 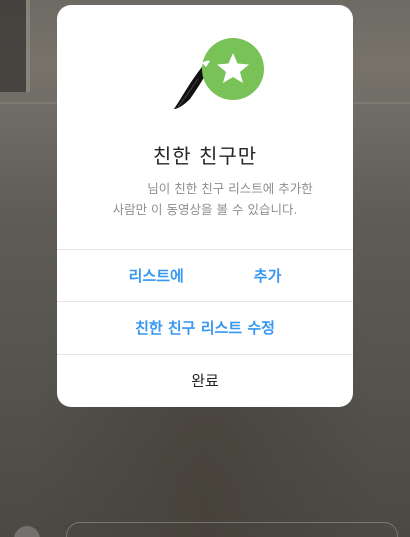 What do you see at coordinates (27, 531) in the screenshot?
I see `avatar` at bounding box center [27, 531].